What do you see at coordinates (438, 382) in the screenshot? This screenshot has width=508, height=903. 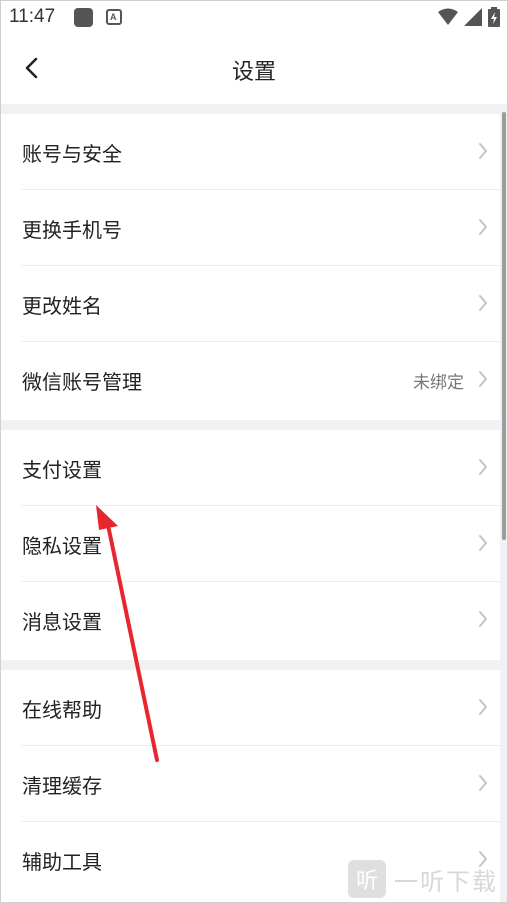 I see `wechat-binding-status: 未绑定` at bounding box center [438, 382].